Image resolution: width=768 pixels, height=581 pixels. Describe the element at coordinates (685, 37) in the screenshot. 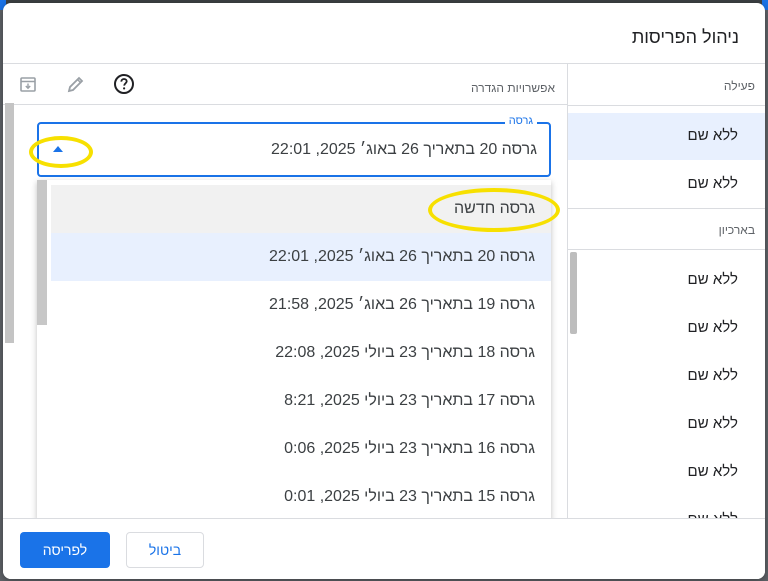

I see `dialog-title: ניהול הפריסות` at that location.